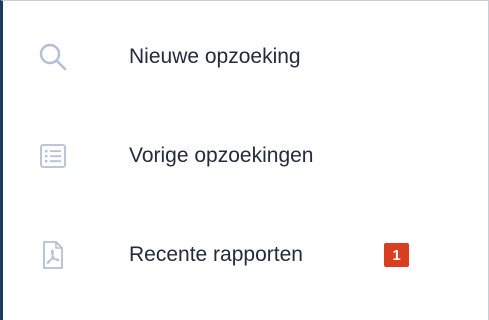 This screenshot has height=320, width=489. What do you see at coordinates (215, 56) in the screenshot?
I see `menu-item-label: Nieuwe opzoeking` at bounding box center [215, 56].